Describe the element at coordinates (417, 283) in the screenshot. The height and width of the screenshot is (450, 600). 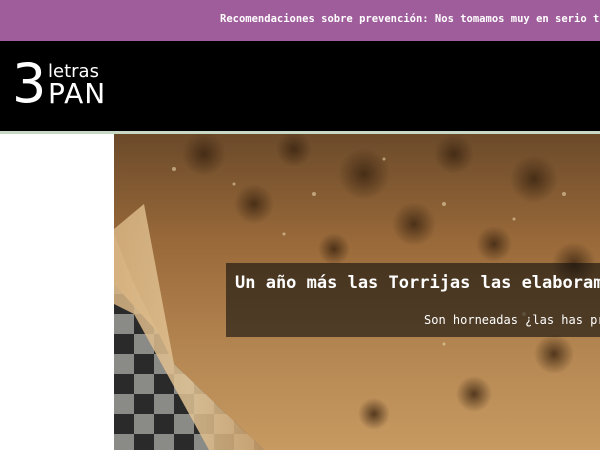
I see `slide-title: Un año más las Torrijas las elaboram` at that location.